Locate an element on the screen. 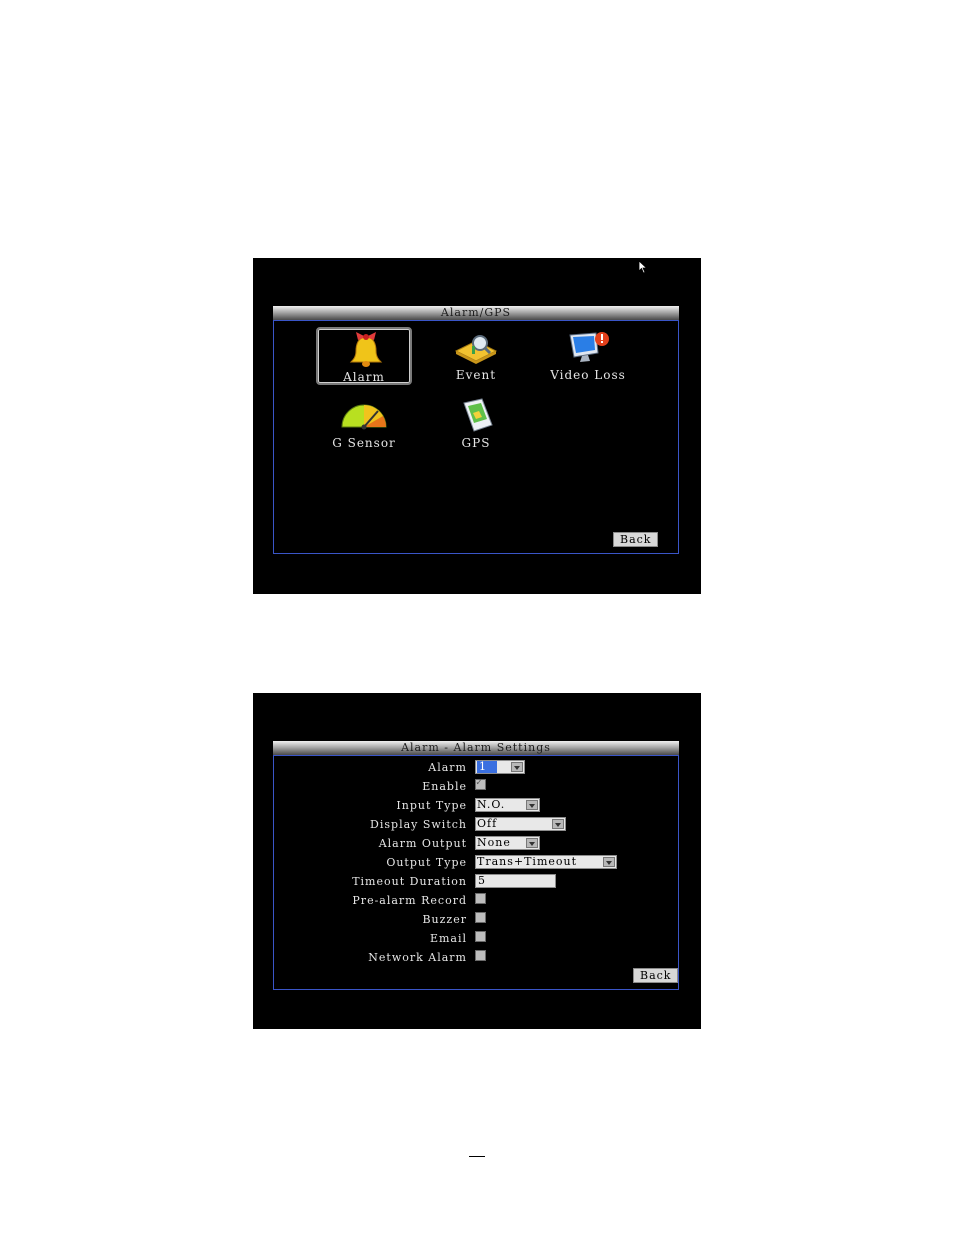 The width and height of the screenshot is (954, 1235). menu-item-gps: GPS is located at coordinates (476, 424).